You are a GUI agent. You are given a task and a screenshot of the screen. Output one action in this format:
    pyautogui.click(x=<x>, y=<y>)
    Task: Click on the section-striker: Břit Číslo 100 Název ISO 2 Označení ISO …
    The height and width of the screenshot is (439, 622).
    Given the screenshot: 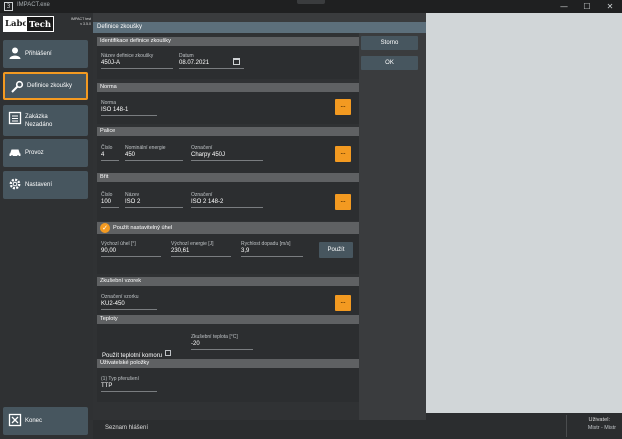 What is the action you would take?
    pyautogui.click(x=228, y=197)
    